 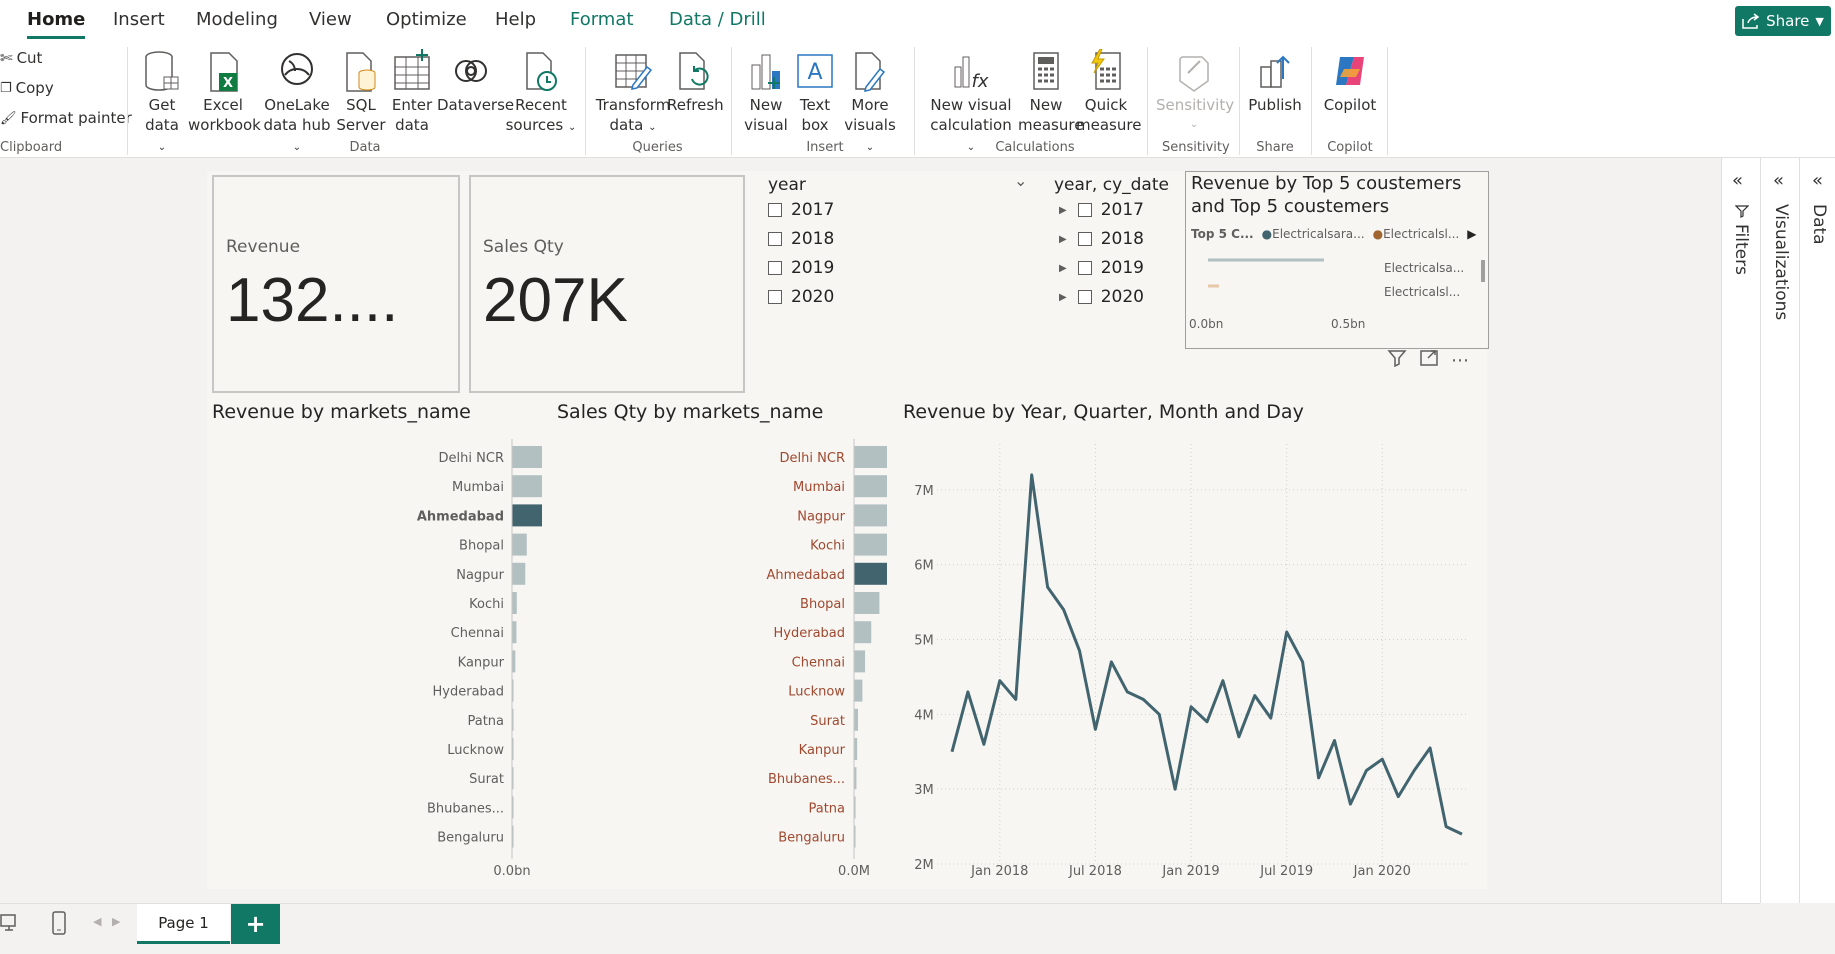 What do you see at coordinates (801, 210) in the screenshot?
I see `slicer-item: 2017` at bounding box center [801, 210].